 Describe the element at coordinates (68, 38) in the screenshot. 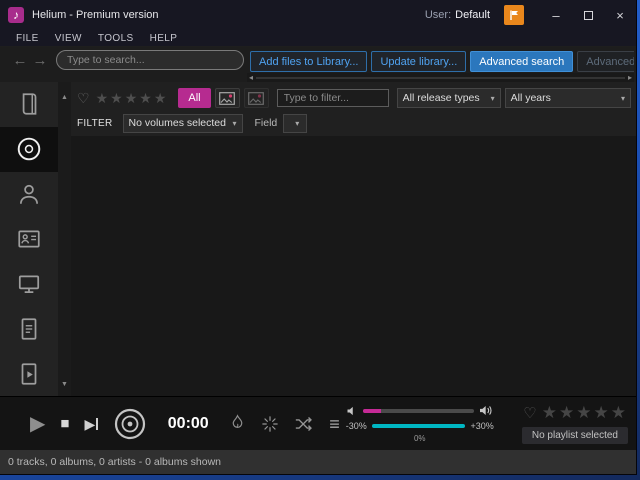

I see `menu-view: VIEW` at that location.